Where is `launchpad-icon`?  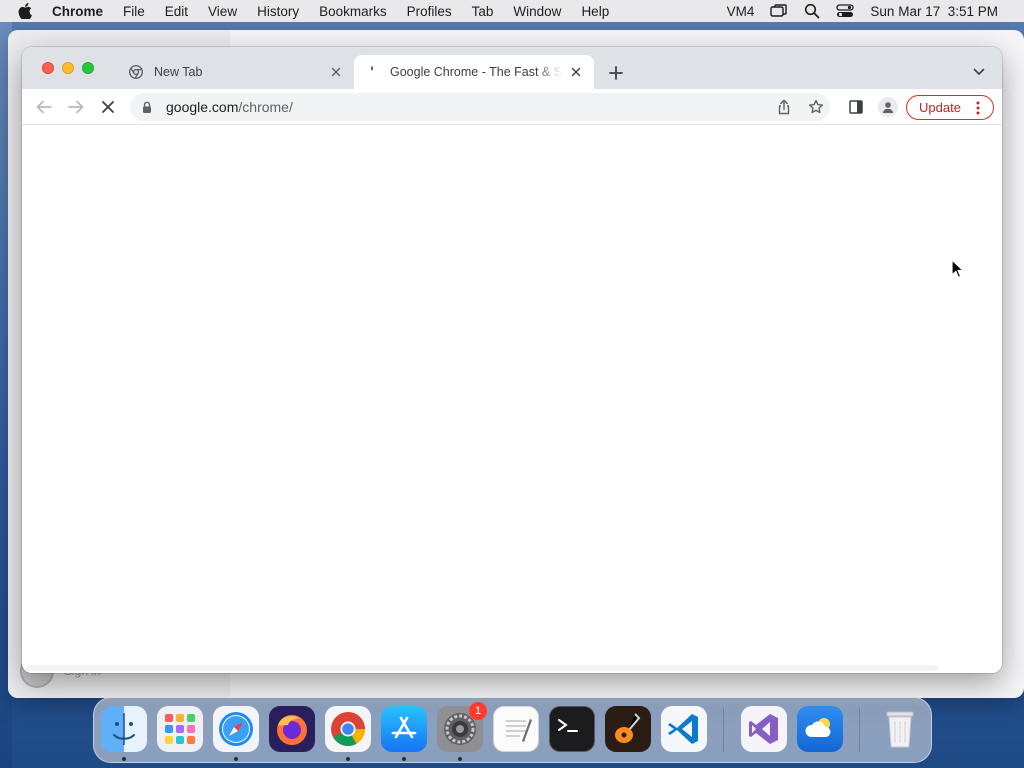
launchpad-icon is located at coordinates (180, 729).